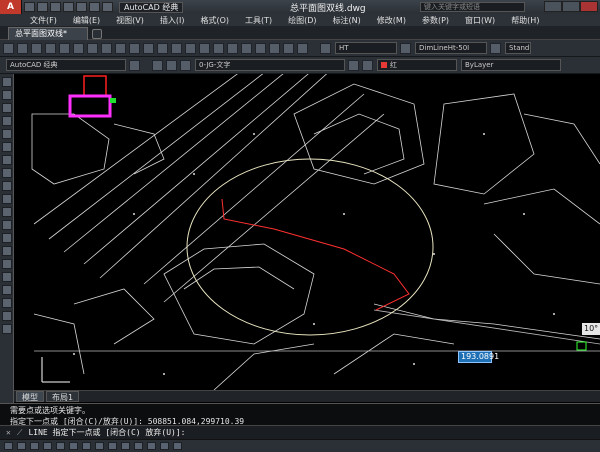 Image resolution: width=600 pixels, height=452 pixels. What do you see at coordinates (190, 48) in the screenshot?
I see `zoom-window-icon` at bounding box center [190, 48].